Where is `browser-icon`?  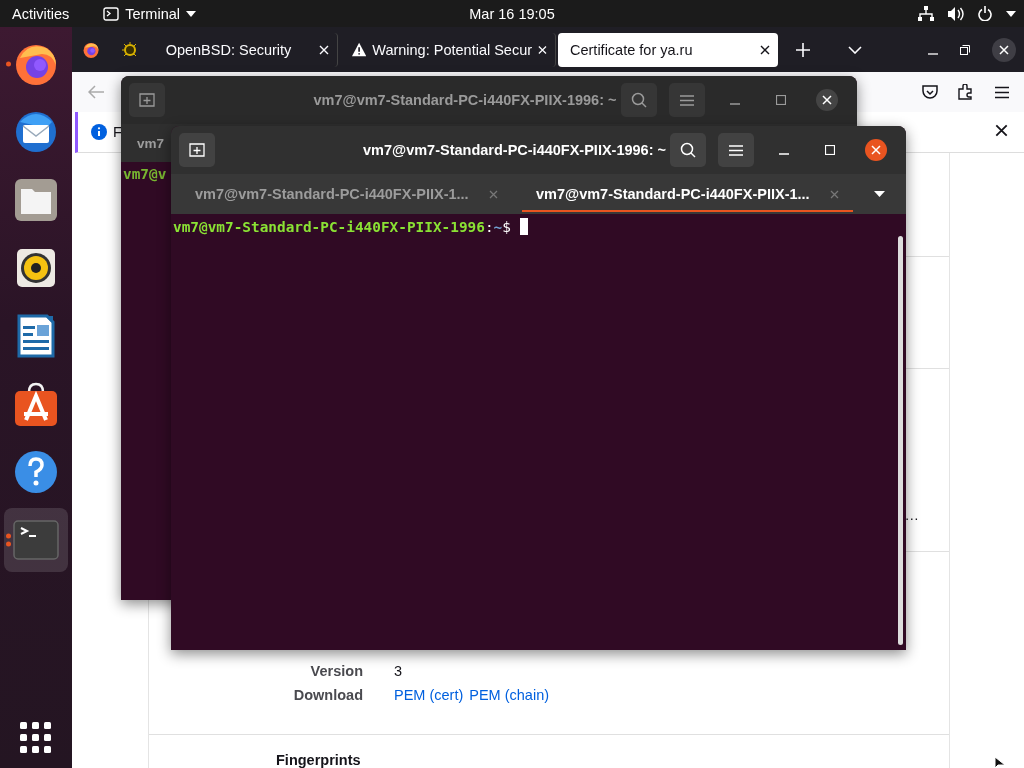
browser-icon is located at coordinates (91, 49).